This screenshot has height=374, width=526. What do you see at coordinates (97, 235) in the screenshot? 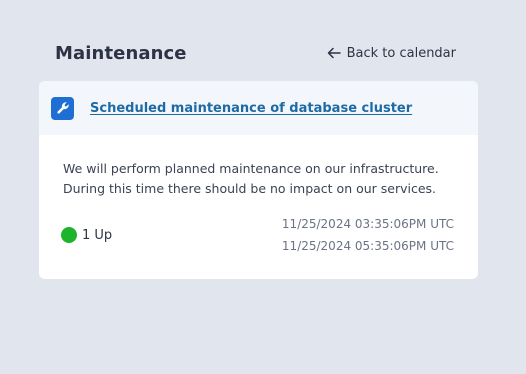
I see `status-label: 1 Up` at bounding box center [97, 235].